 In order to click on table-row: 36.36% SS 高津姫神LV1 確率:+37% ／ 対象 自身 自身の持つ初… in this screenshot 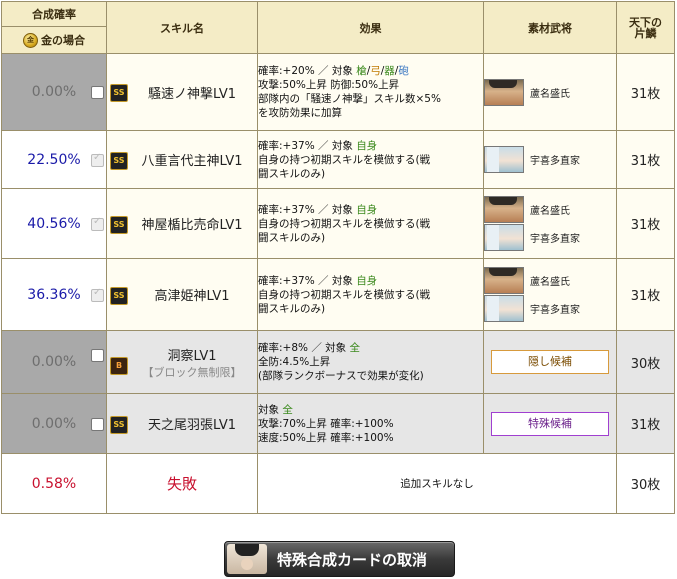, I will do `click(338, 294)`.